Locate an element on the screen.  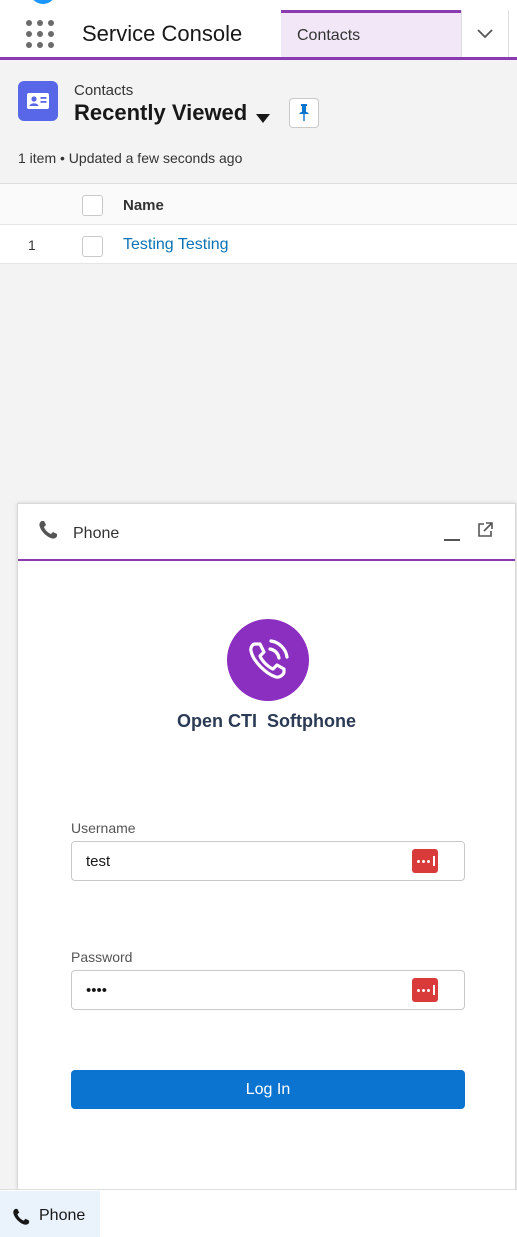
pop-out-icon is located at coordinates (485, 530).